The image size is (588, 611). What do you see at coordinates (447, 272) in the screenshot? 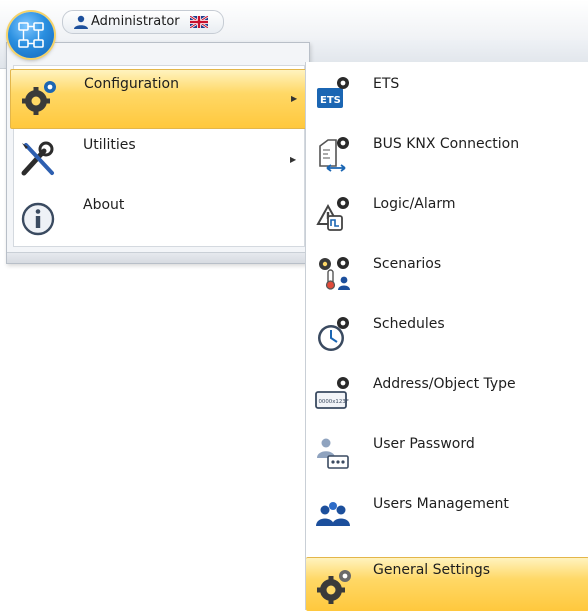
I see `submenu-item-scenarios: Scenarios` at bounding box center [447, 272].